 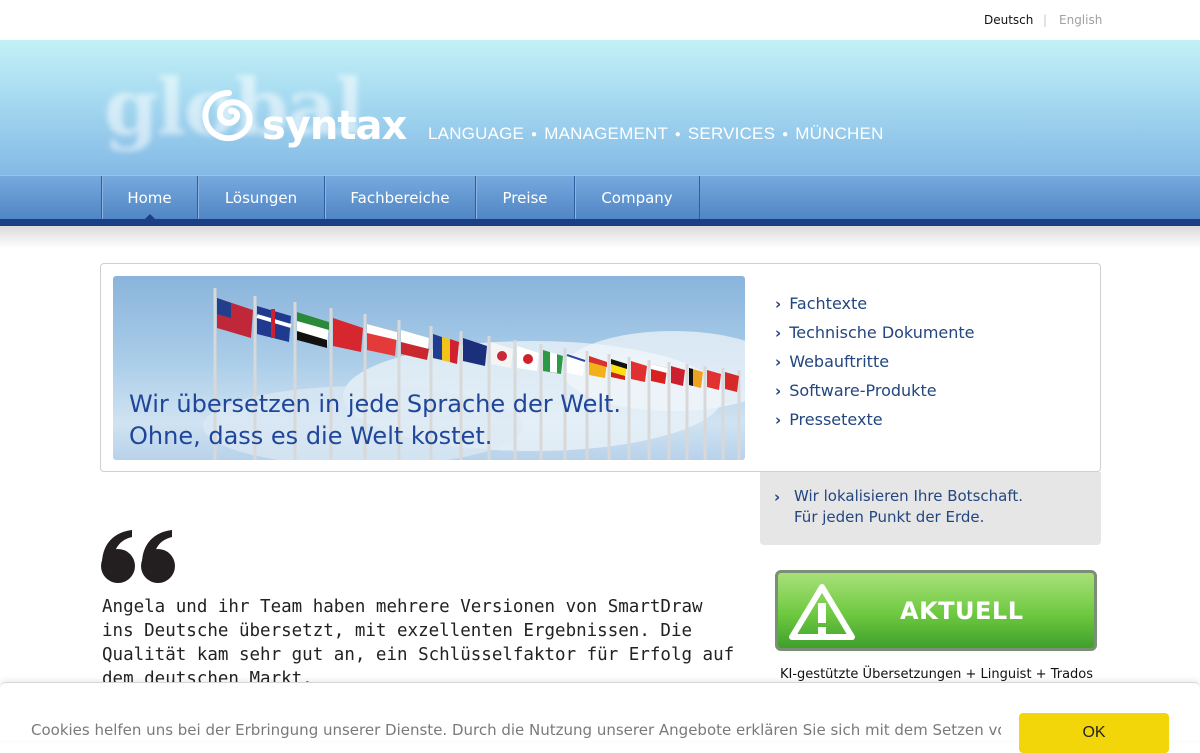 What do you see at coordinates (839, 133) in the screenshot?
I see `tagline-word: MÜNCHEN` at bounding box center [839, 133].